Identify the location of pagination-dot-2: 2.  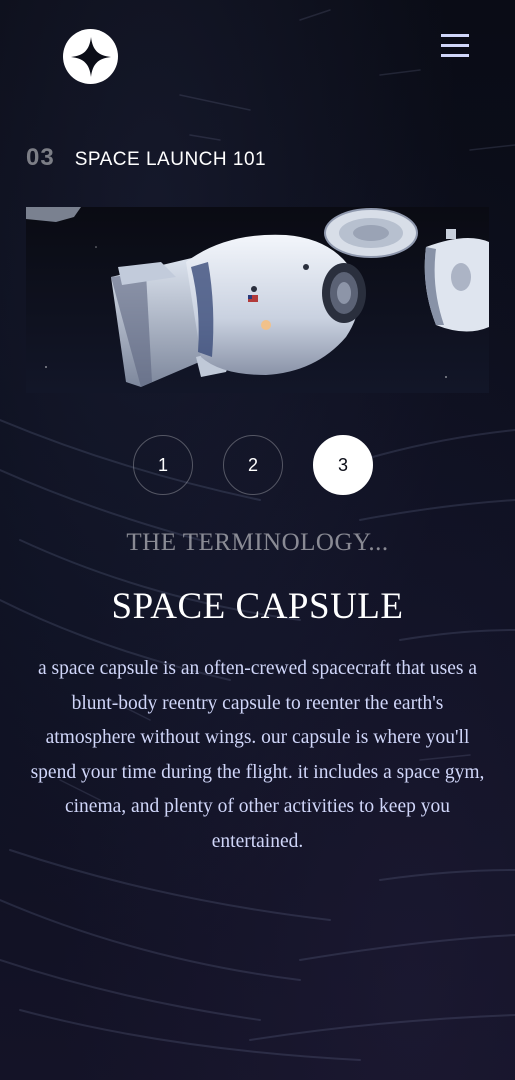
(253, 465).